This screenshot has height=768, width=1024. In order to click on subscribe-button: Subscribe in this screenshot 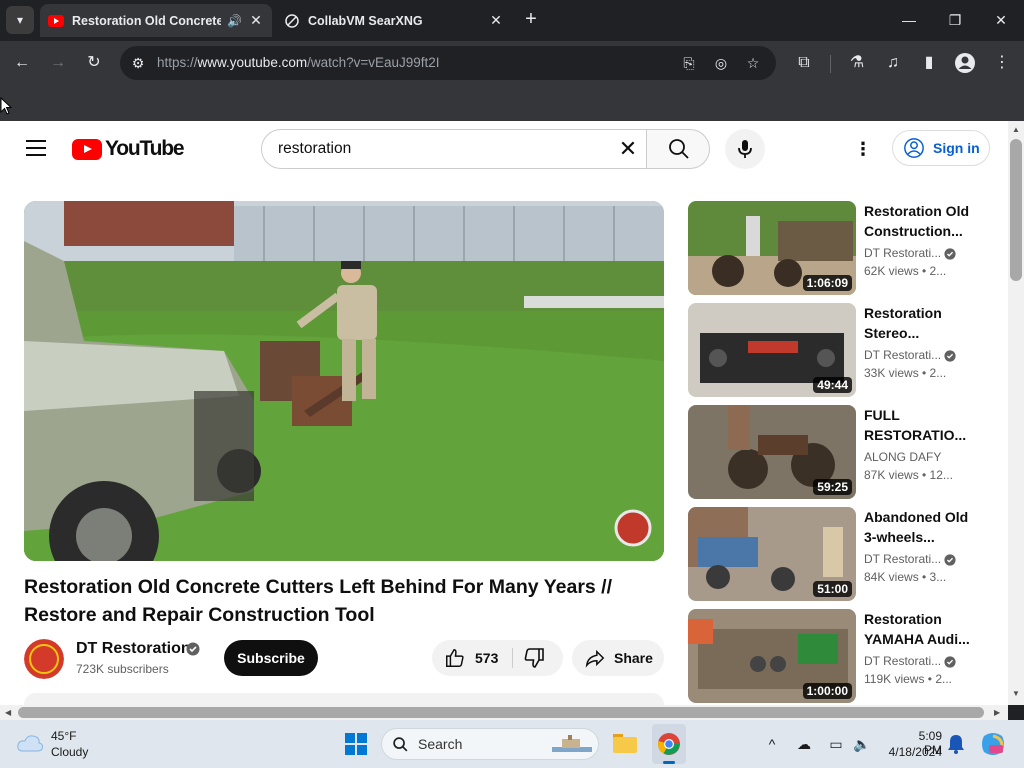, I will do `click(271, 658)`.